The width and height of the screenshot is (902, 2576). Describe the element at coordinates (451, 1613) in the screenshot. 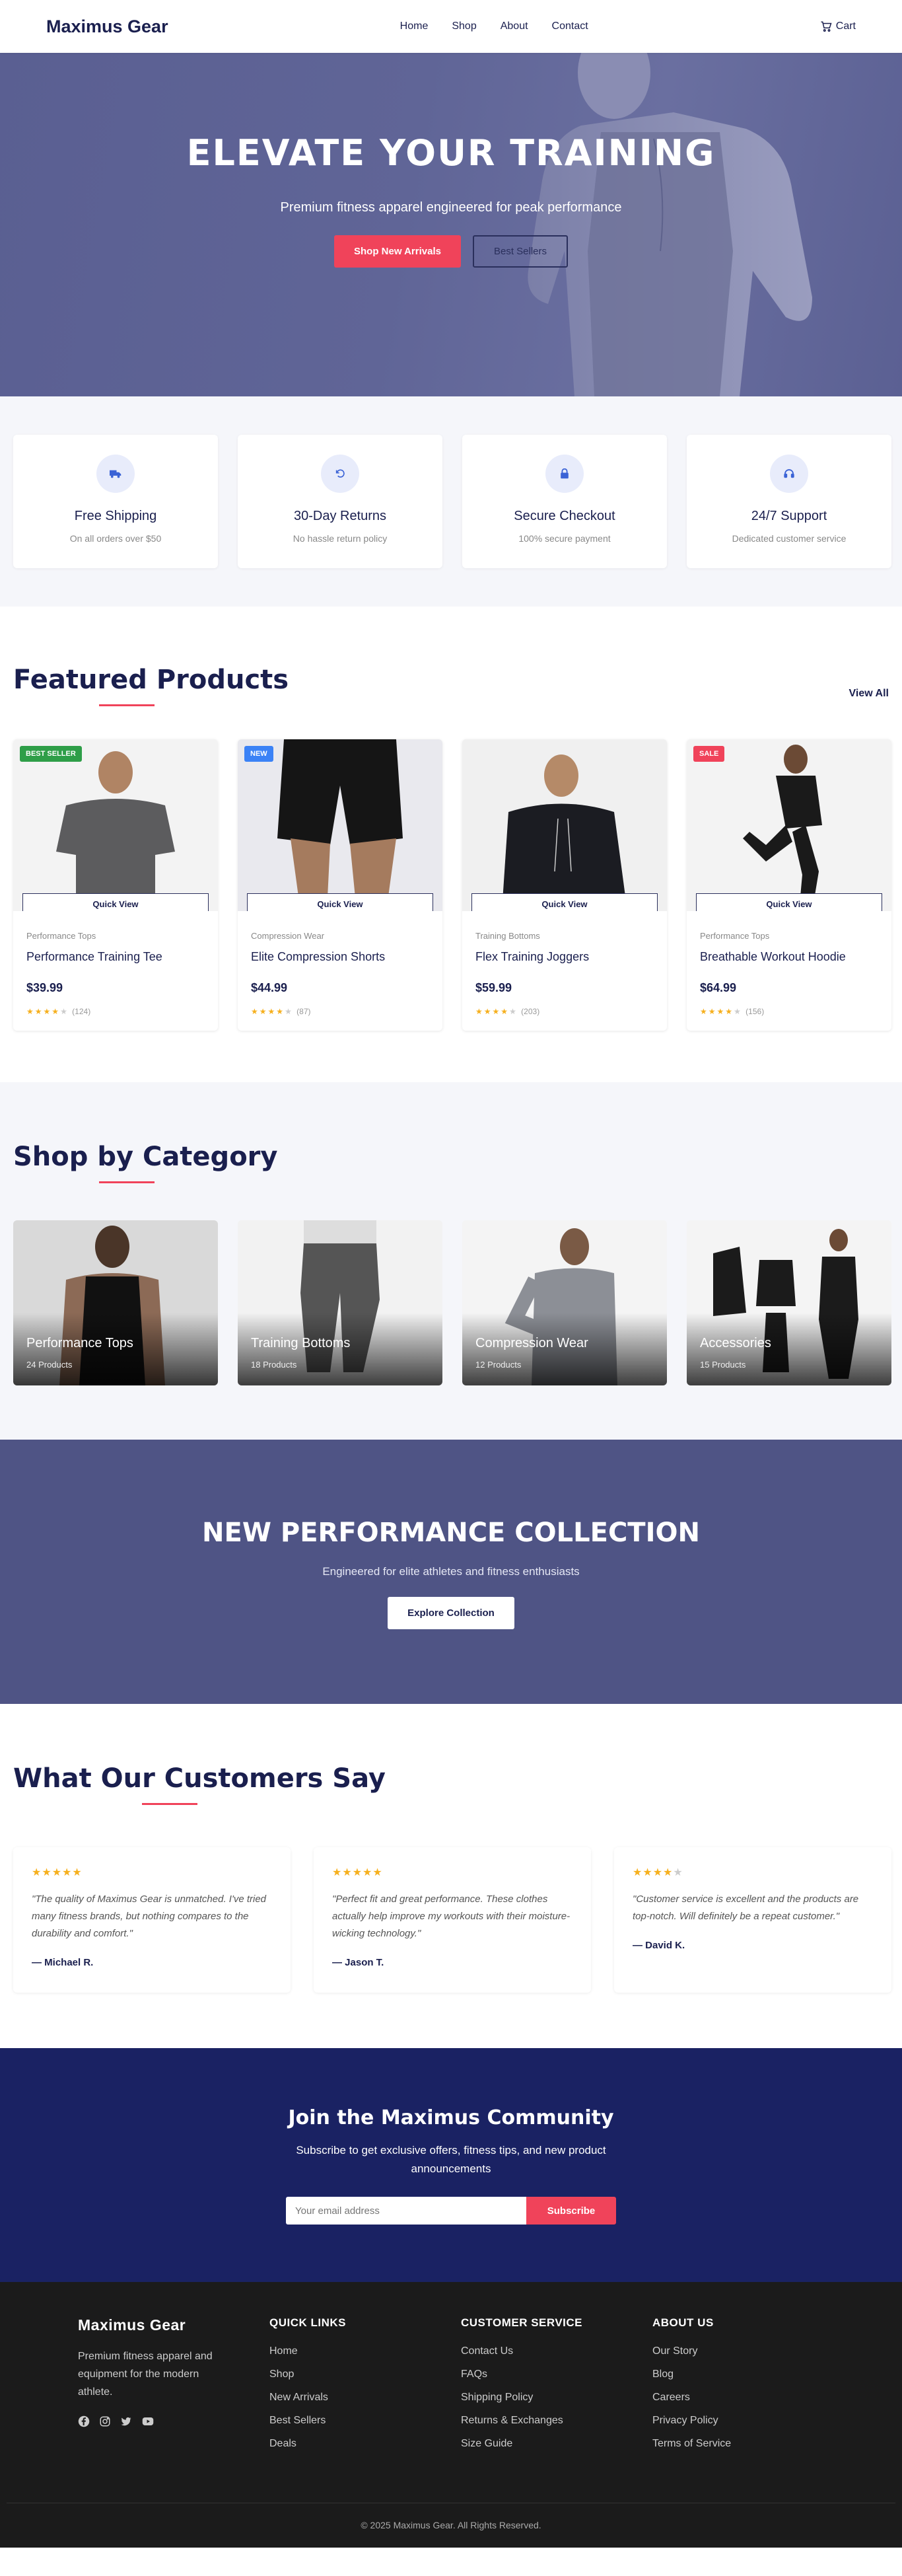

I see `explore-collection-button: Explore Collection` at that location.